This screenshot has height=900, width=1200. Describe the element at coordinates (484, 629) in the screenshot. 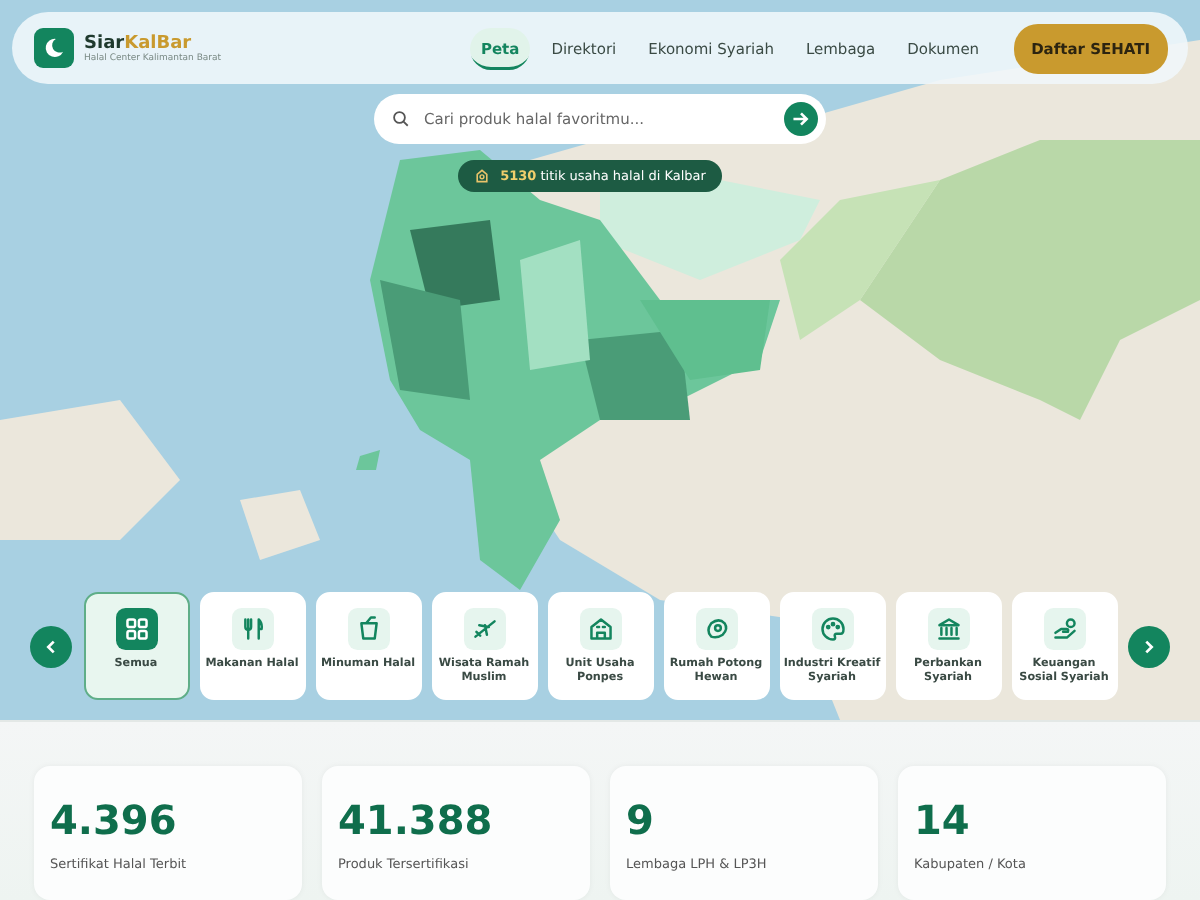

I see `plane-icon` at that location.